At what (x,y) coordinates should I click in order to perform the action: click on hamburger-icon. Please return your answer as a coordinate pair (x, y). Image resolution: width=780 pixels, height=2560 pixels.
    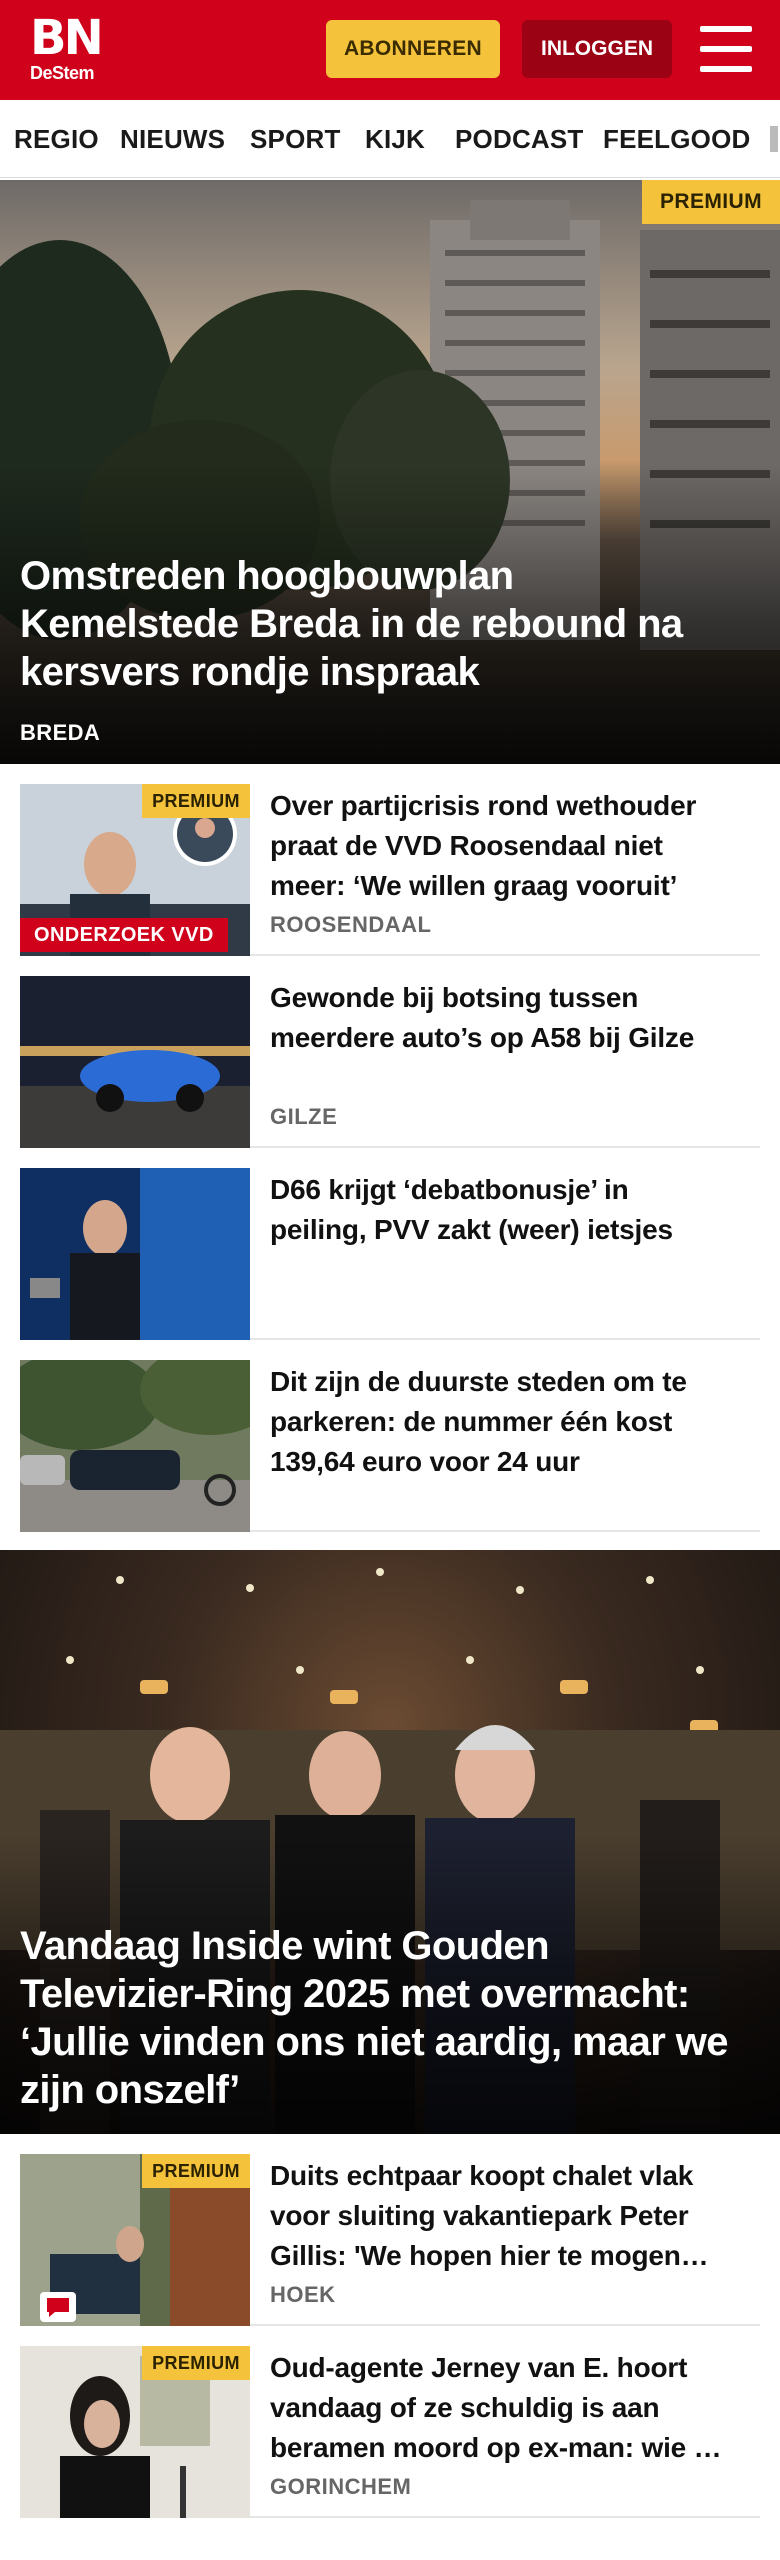
    Looking at the image, I should click on (726, 49).